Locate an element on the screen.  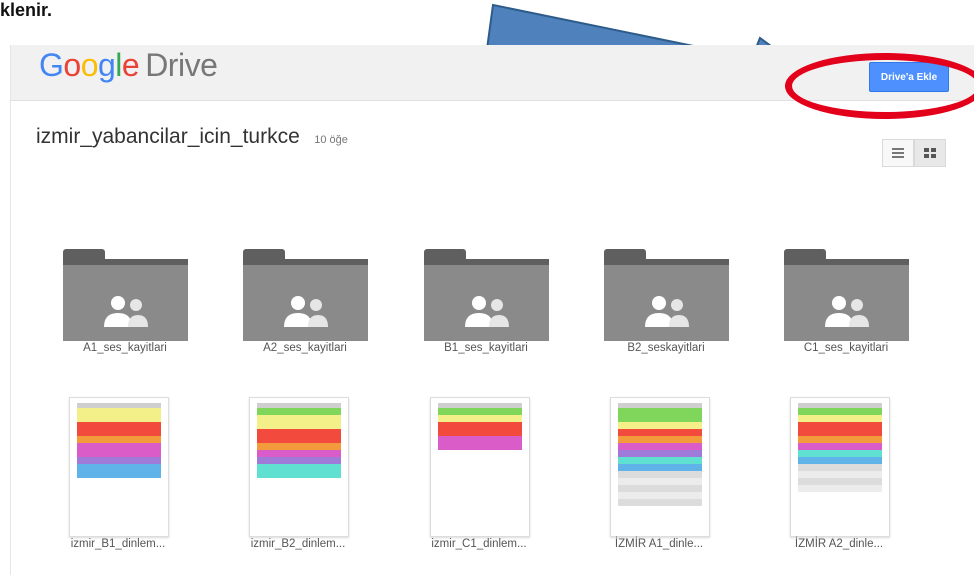
header-bar: Google Drive Drive'a Ekle is located at coordinates (492, 73).